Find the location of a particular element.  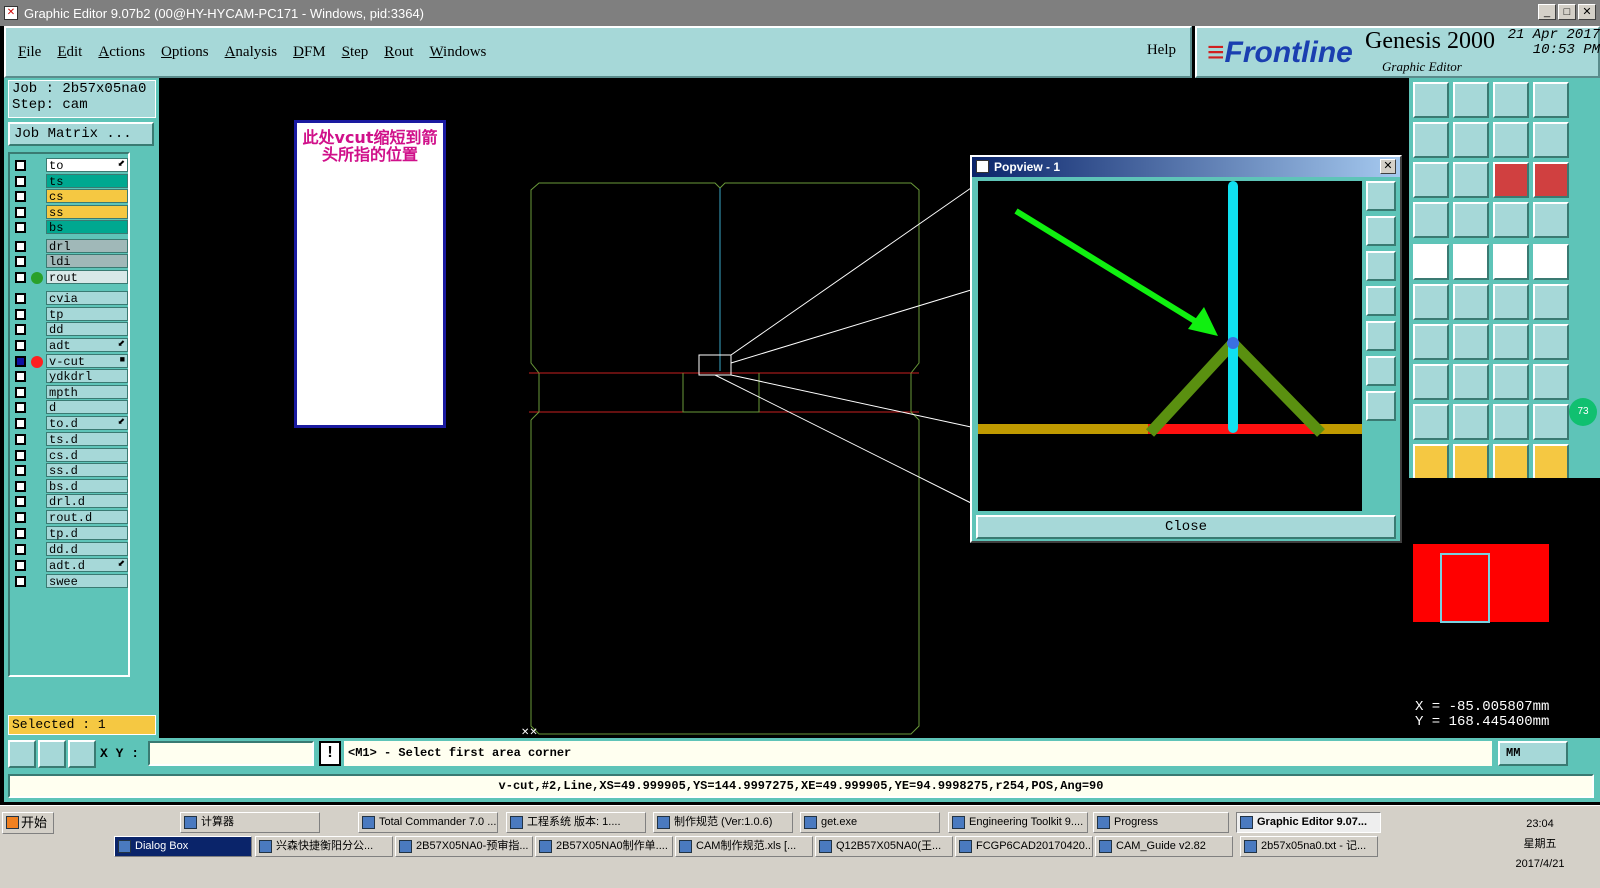

layer-row-drl: drl is located at coordinates (70, 246).